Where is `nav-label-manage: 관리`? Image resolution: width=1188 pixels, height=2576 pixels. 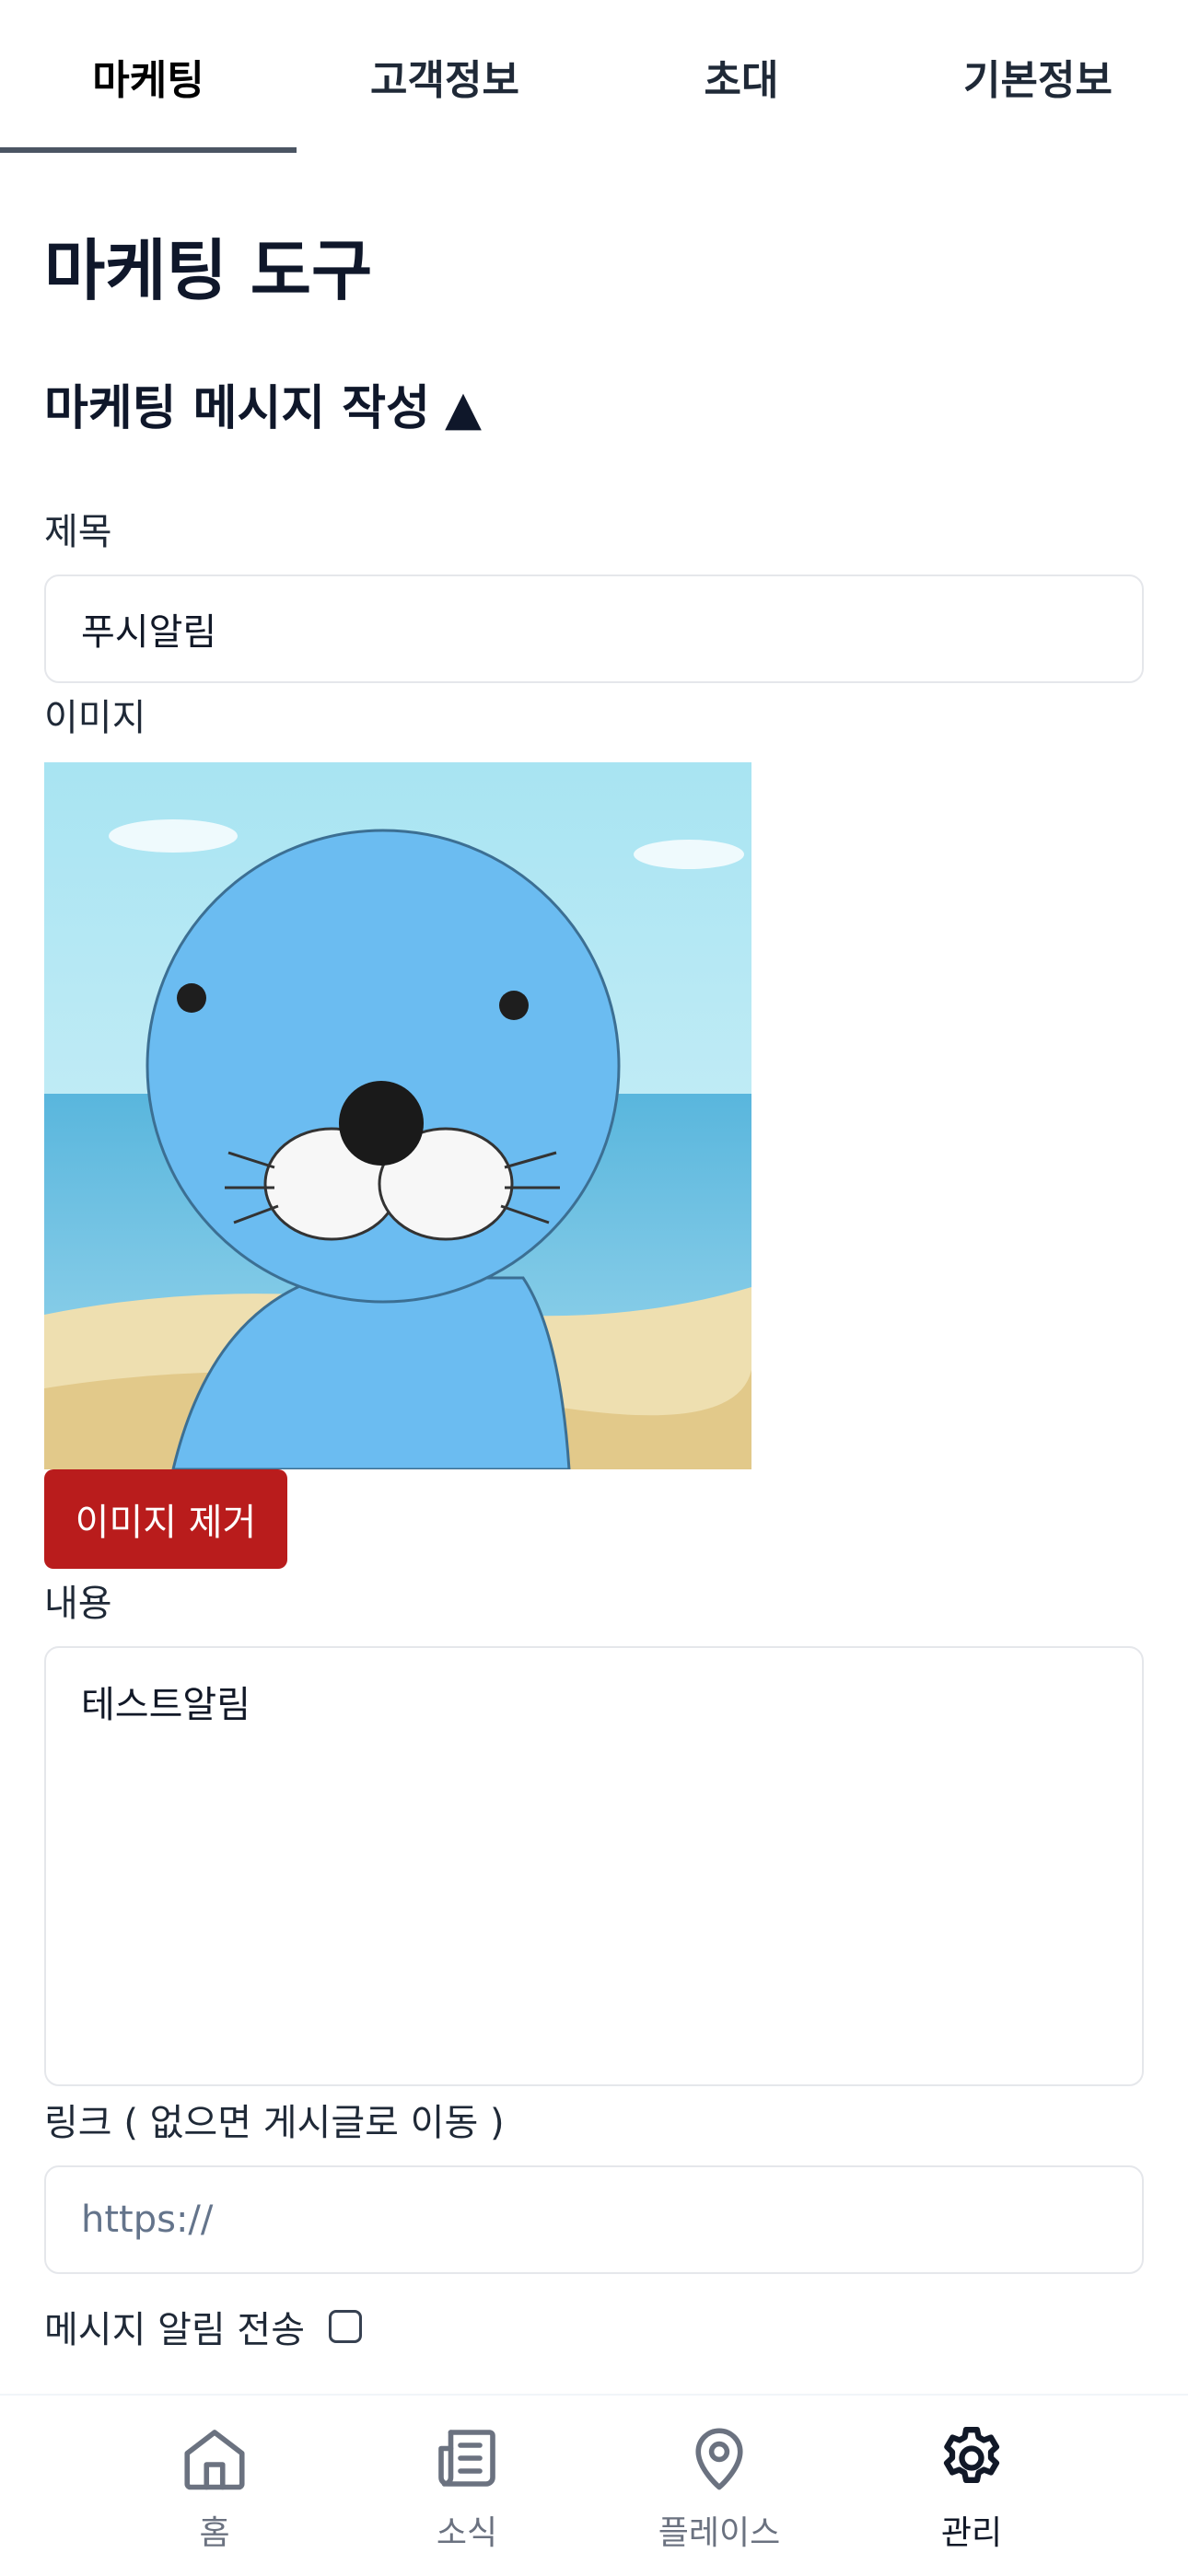
nav-label-manage: 관리 is located at coordinates (971, 2533).